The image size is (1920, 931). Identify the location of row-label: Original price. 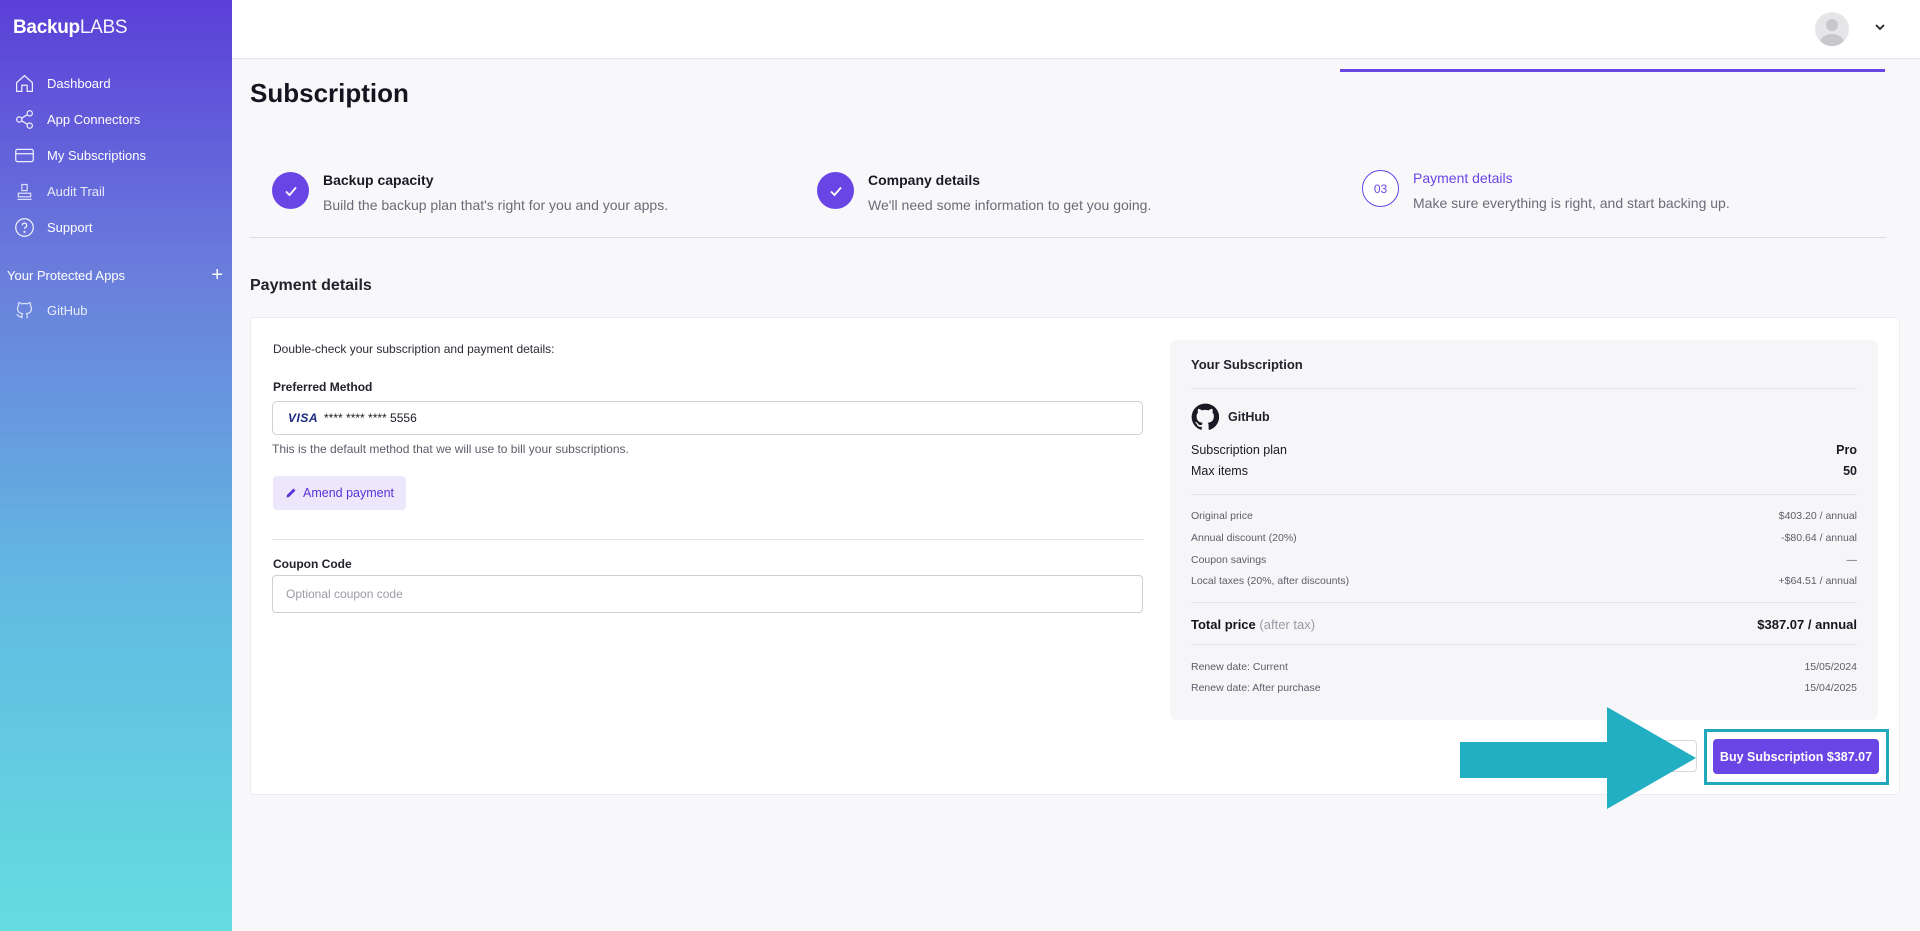
(1222, 516).